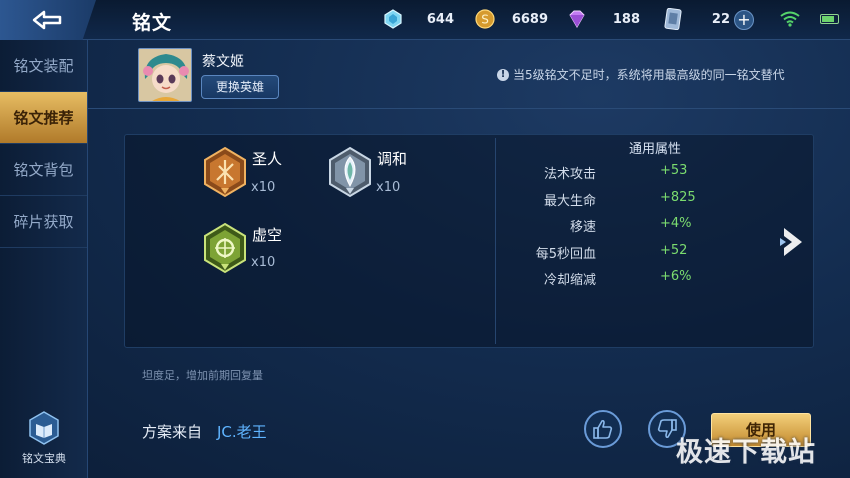 The height and width of the screenshot is (478, 850). What do you see at coordinates (529, 19) in the screenshot?
I see `gold-count: 6689` at bounding box center [529, 19].